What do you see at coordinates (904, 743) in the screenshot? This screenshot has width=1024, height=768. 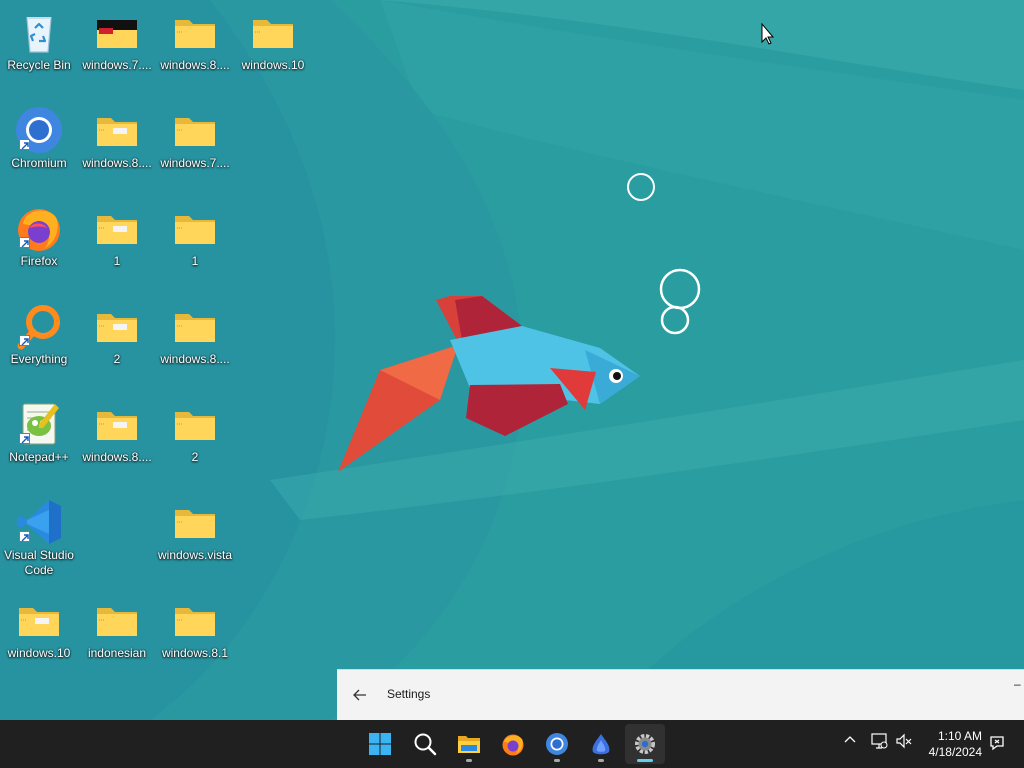 I see `volume-muted-icon` at bounding box center [904, 743].